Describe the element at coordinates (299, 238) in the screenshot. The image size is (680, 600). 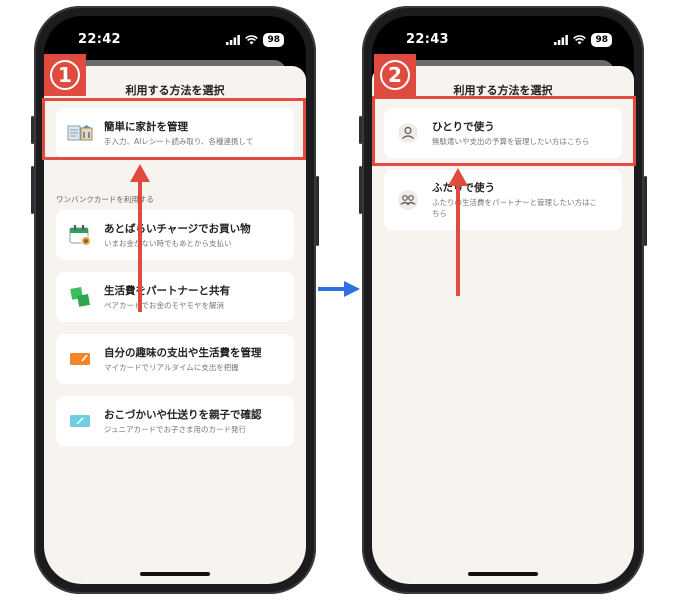
I see `annotation-arrows` at that location.